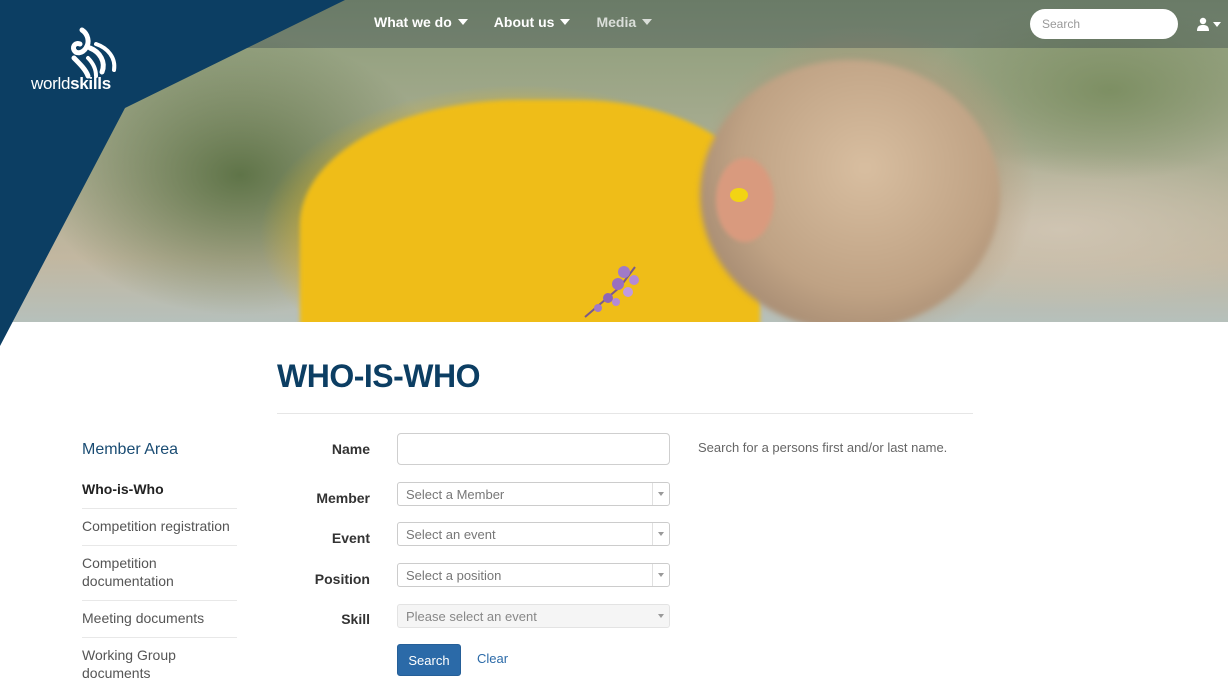 This screenshot has width=1228, height=692. I want to click on position-row: Position Select a position, so click(485, 575).